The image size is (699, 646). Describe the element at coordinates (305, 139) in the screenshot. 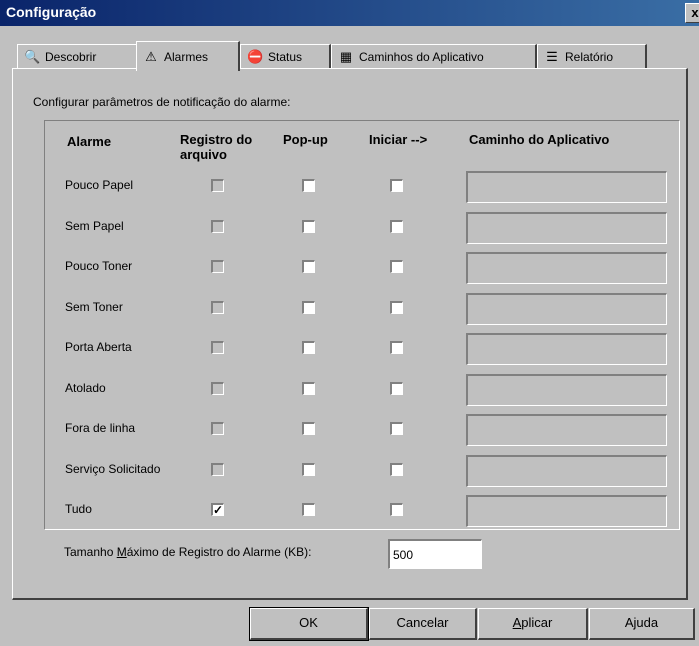

I see `header-popup: Pop-up` at that location.